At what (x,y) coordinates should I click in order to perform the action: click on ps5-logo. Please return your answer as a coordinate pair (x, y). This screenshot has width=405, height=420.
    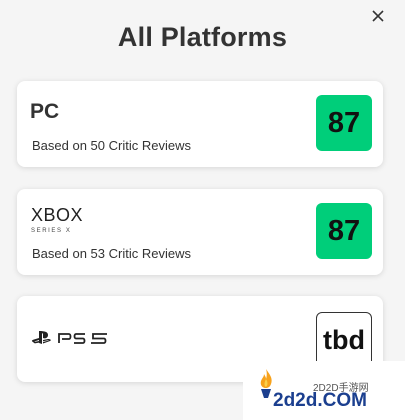
    Looking at the image, I should click on (70, 338).